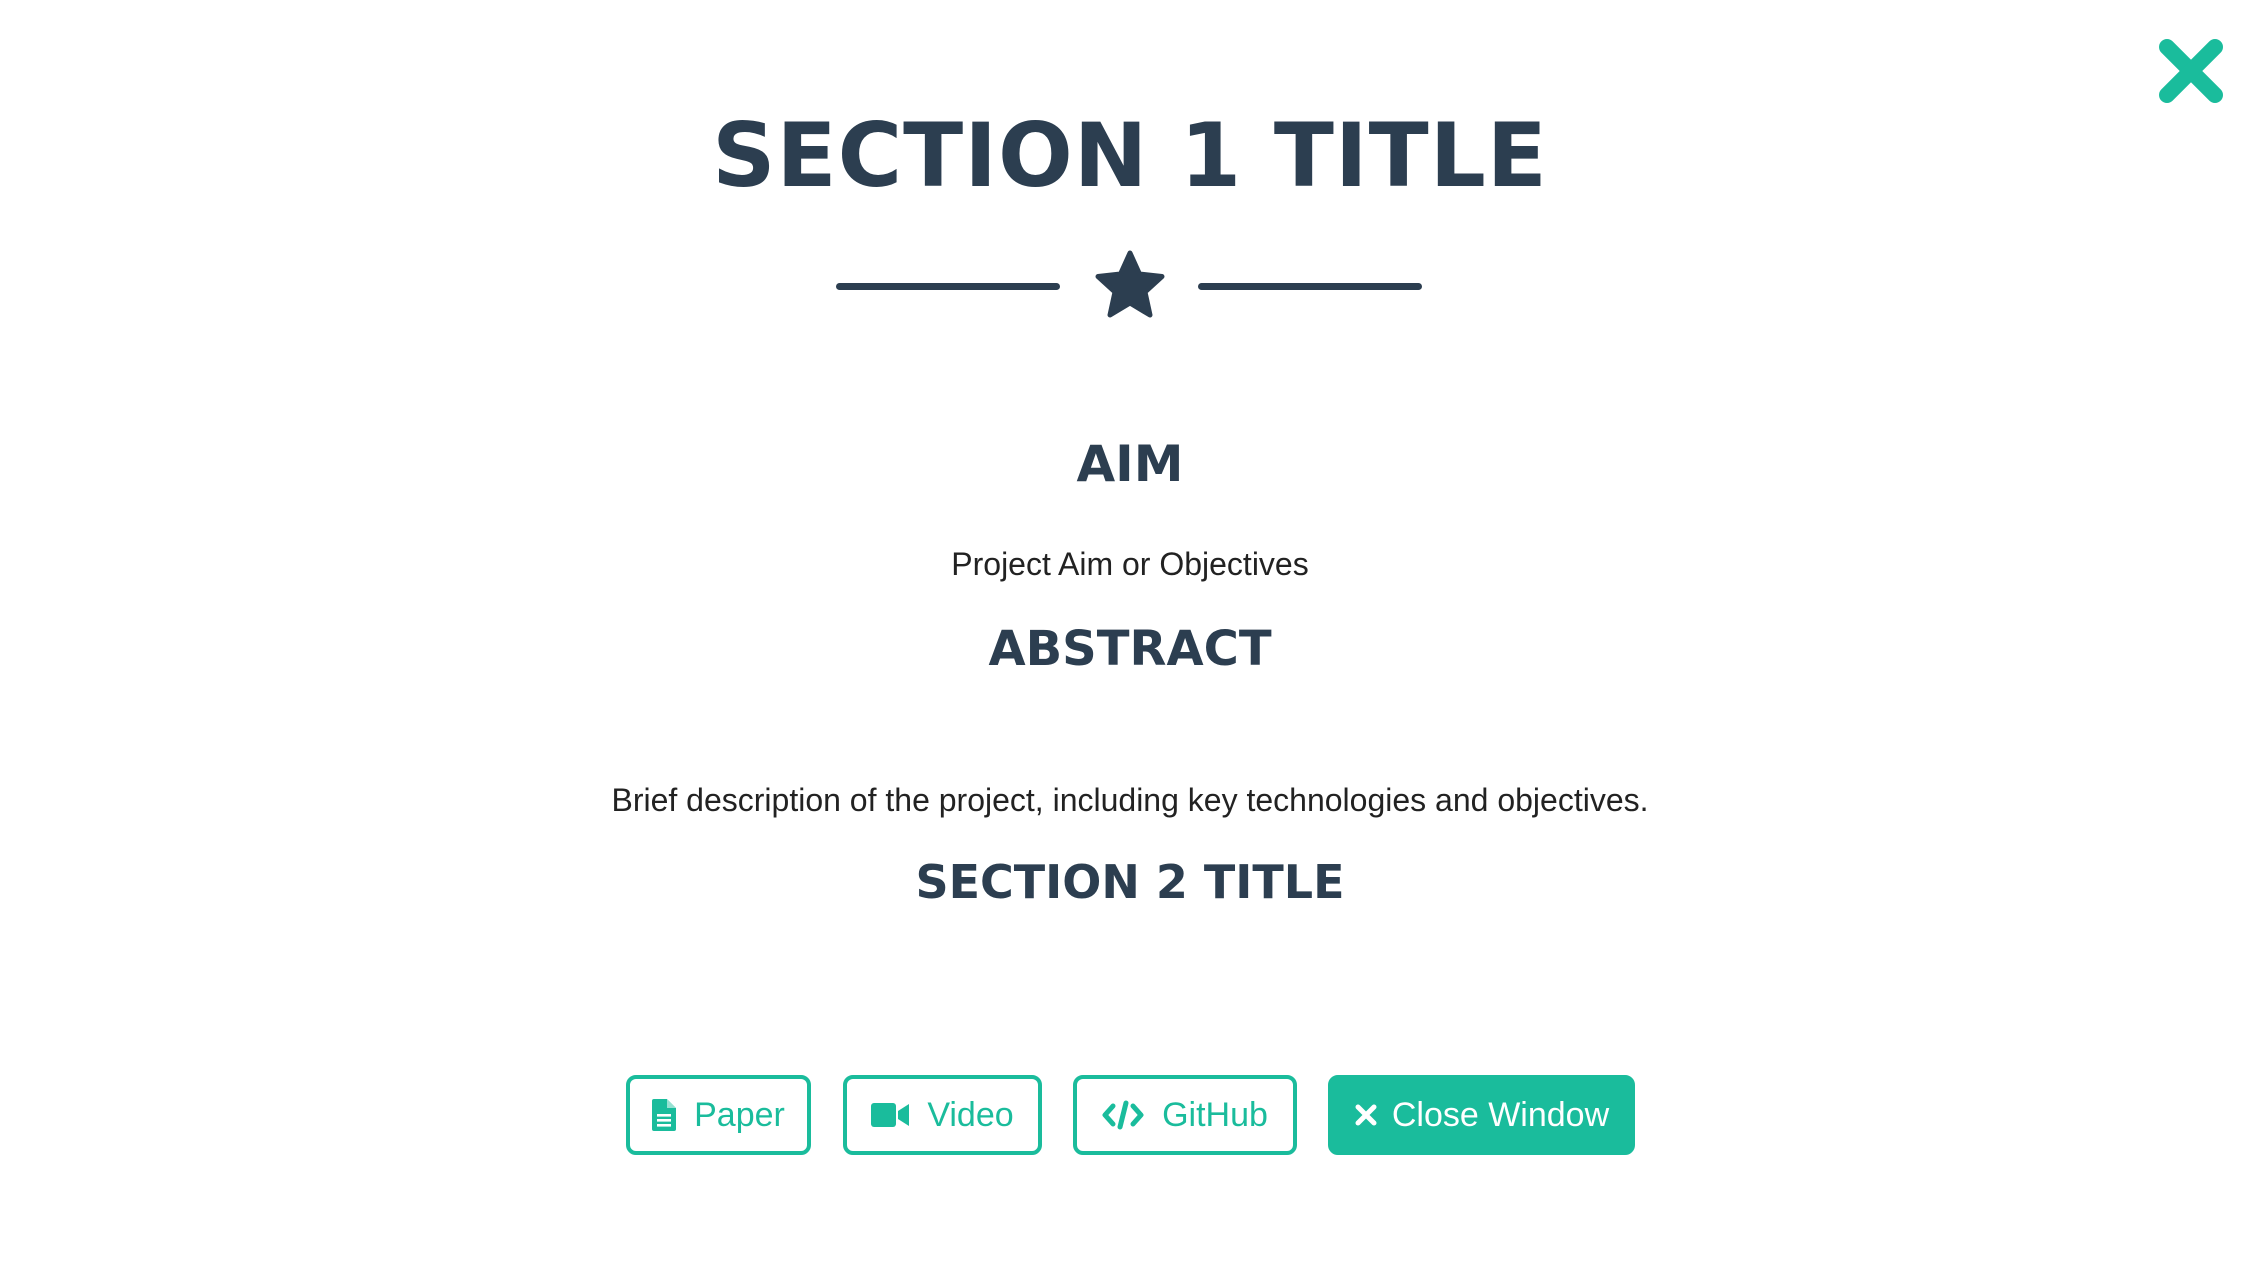 This screenshot has height=1270, width=2260. Describe the element at coordinates (948, 286) in the screenshot. I see `divider-line-left` at that location.